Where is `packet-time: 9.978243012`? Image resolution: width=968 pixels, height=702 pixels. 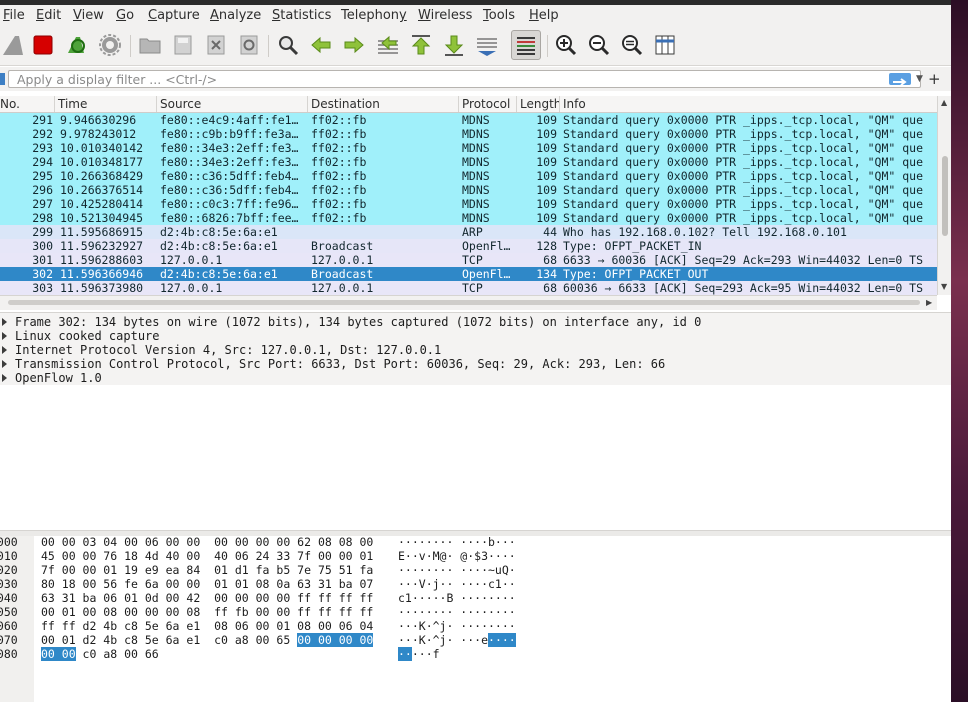
packet-time: 9.978243012 is located at coordinates (98, 134).